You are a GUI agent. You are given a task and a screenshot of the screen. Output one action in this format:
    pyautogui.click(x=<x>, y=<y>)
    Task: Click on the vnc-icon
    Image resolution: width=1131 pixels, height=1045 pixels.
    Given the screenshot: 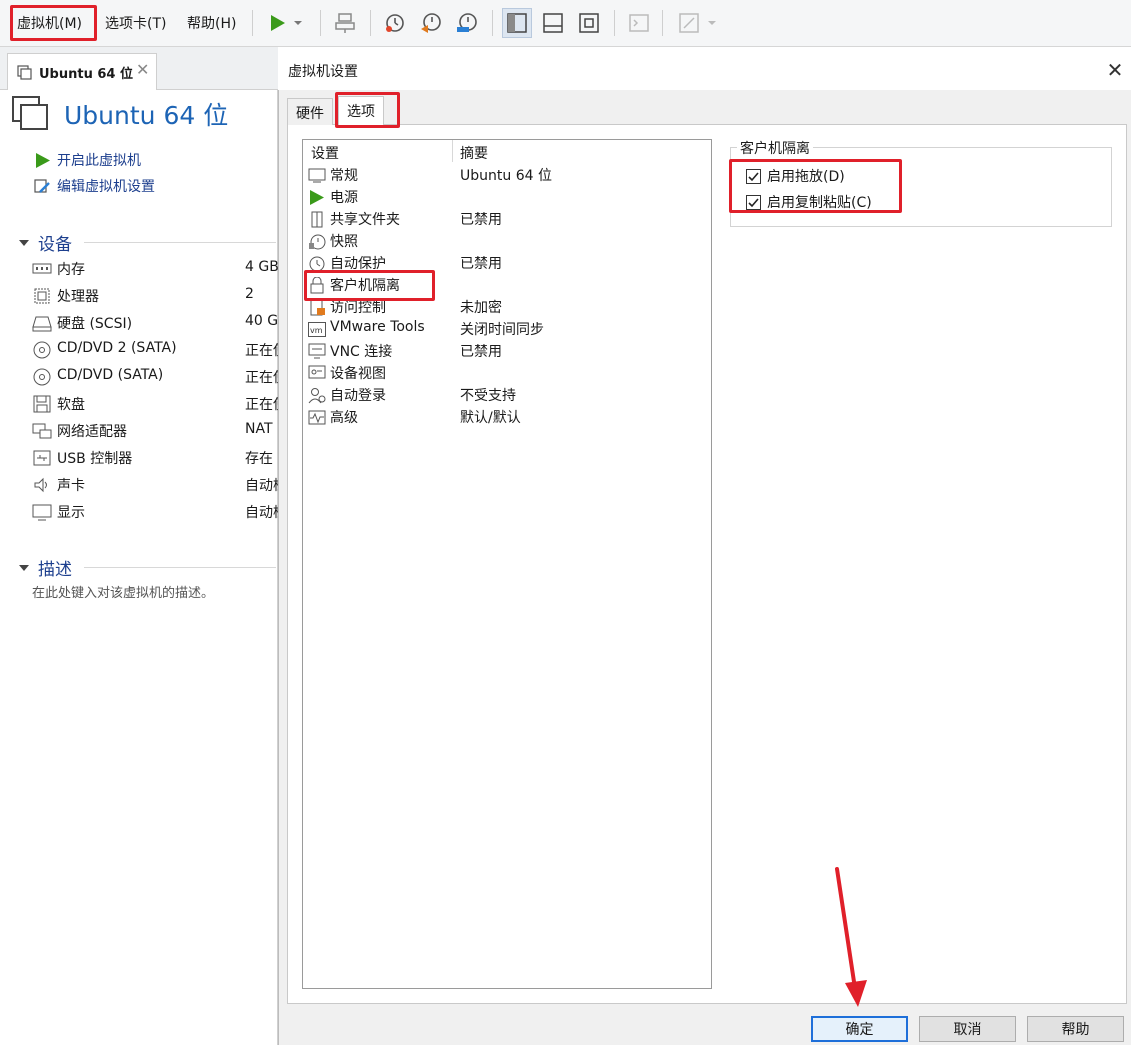 What is the action you would take?
    pyautogui.click(x=317, y=351)
    